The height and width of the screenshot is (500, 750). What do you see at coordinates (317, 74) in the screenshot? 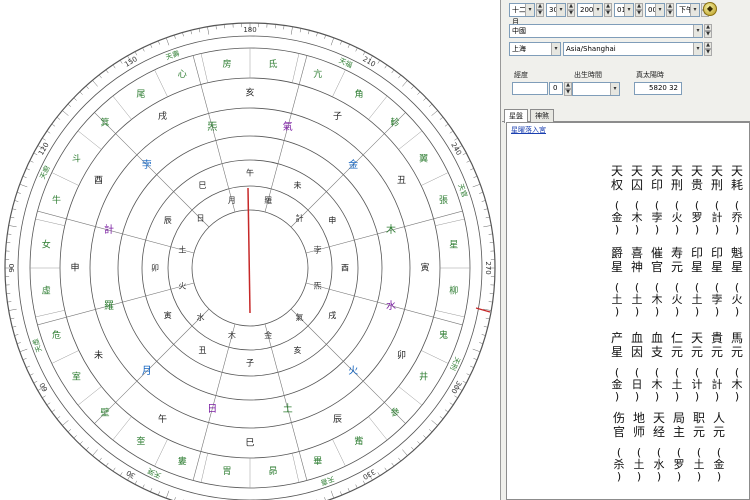
I see `mansion-label: 亢` at bounding box center [317, 74].